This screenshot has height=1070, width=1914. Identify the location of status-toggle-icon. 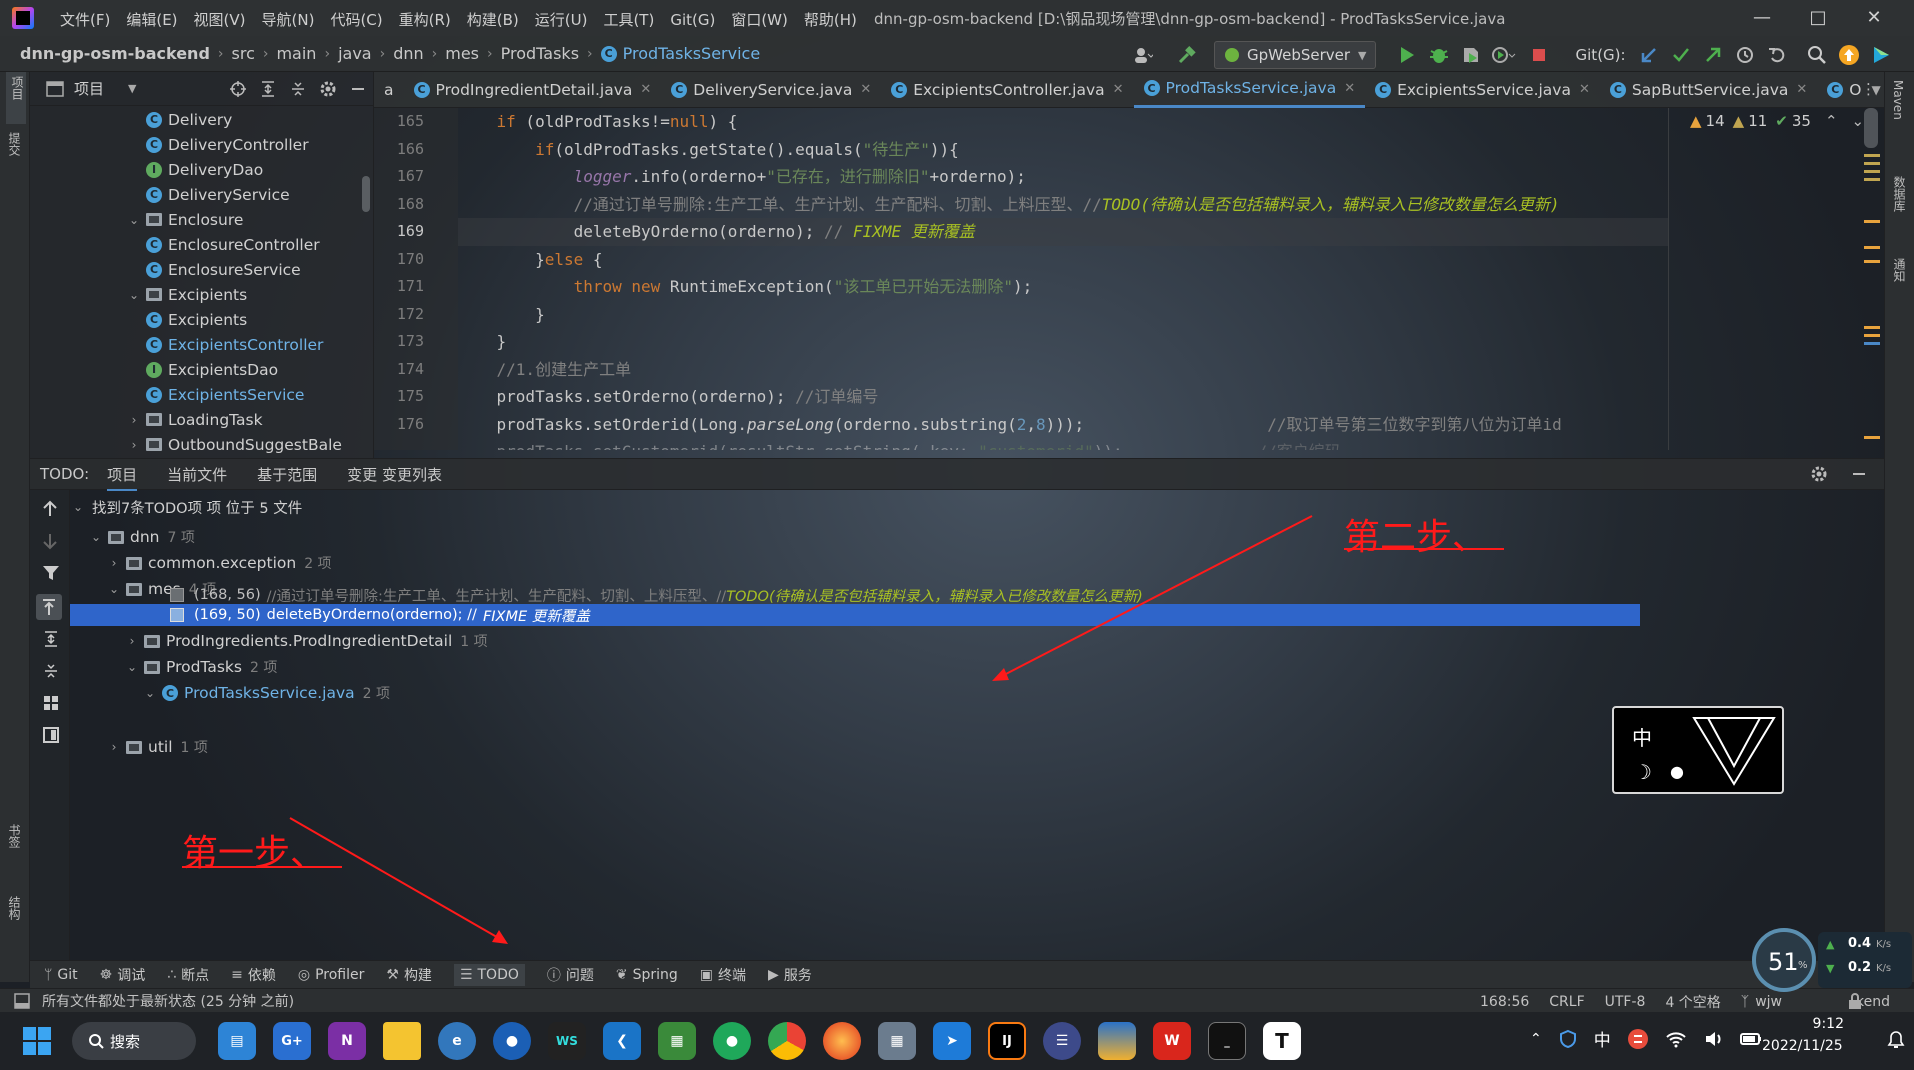
(22, 1000).